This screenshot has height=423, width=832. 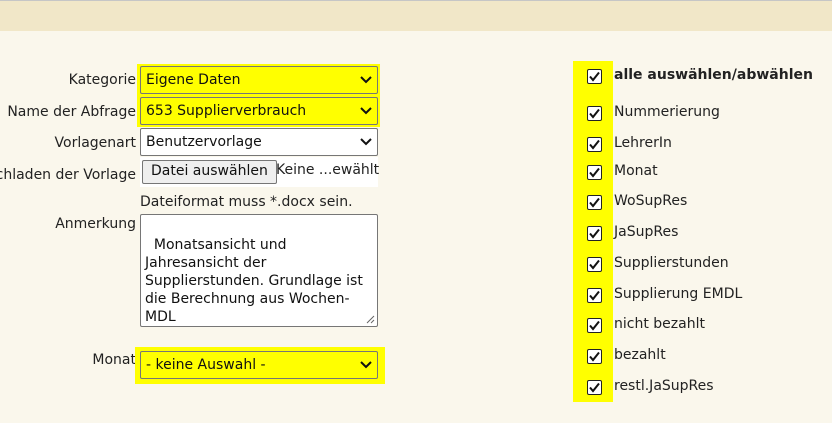 I want to click on monat-label: Monat, so click(x=114, y=360).